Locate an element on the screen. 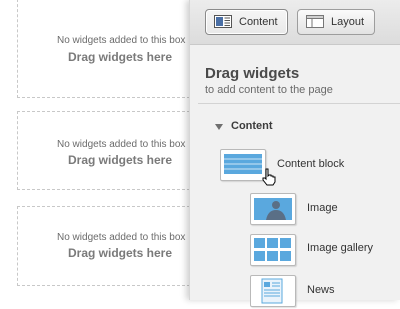 Image resolution: width=400 pixels, height=309 pixels. news-icon is located at coordinates (273, 291).